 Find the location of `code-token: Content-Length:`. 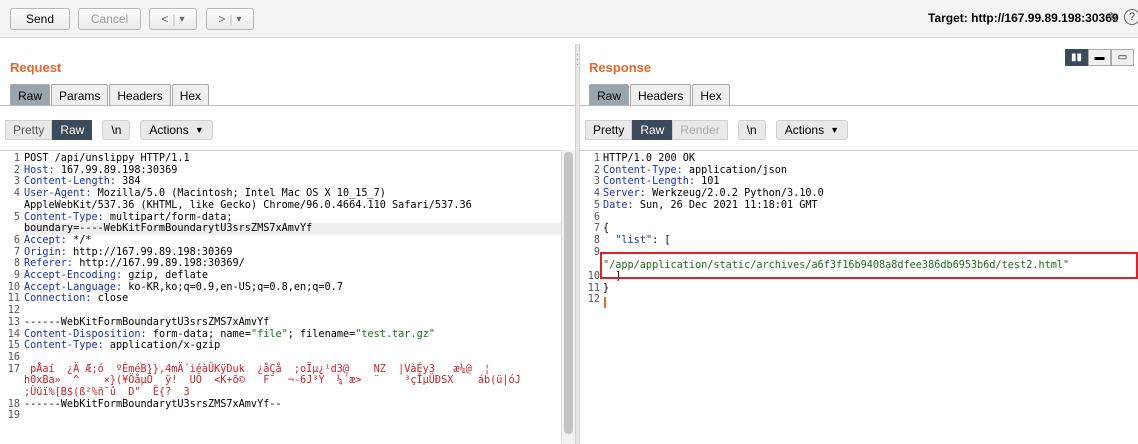

code-token: Content-Length: is located at coordinates (73, 182).